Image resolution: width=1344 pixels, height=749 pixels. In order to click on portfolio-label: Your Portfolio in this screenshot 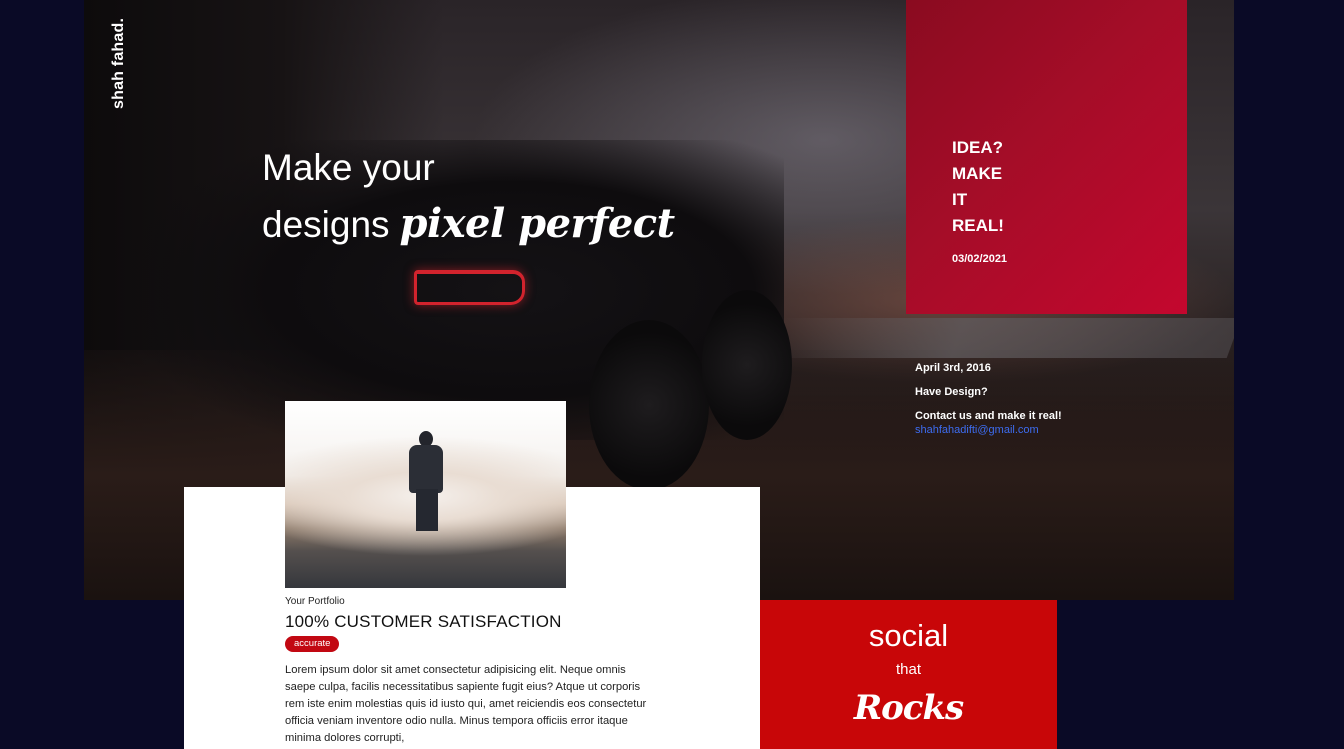, I will do `click(315, 601)`.